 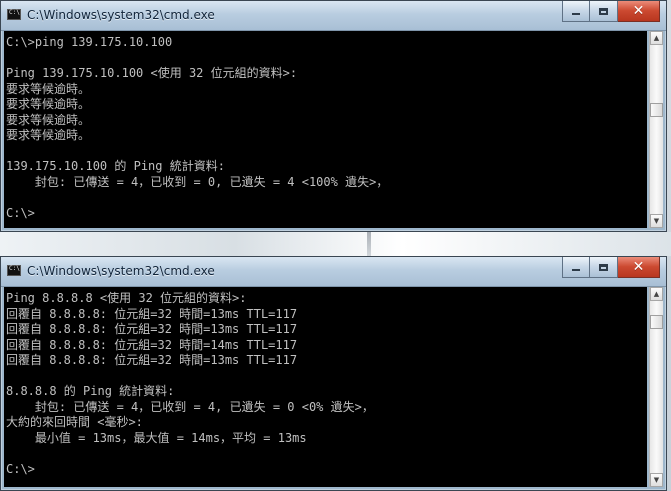 What do you see at coordinates (156, 437) in the screenshot?
I see `console-line: 最小值 = 13ms，最大值 = 14ms，平均 = 13ms` at bounding box center [156, 437].